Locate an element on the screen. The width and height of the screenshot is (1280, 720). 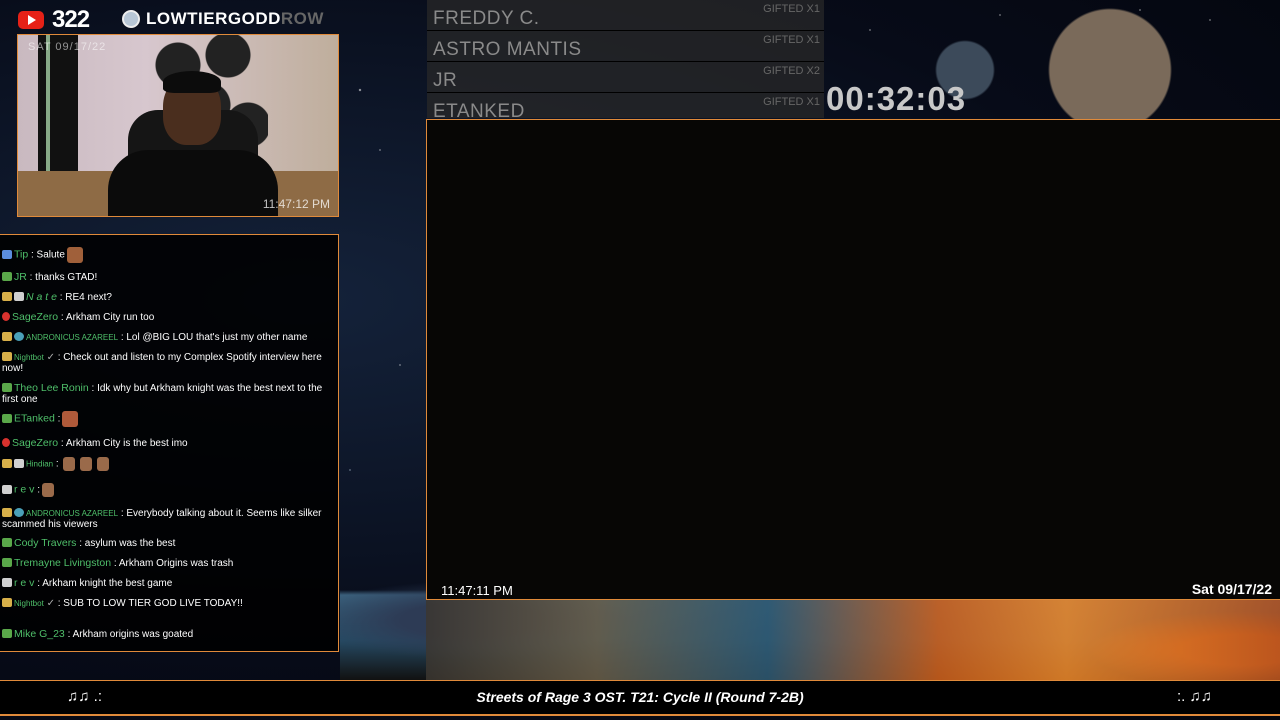
channel-logo: LOWTIERGODDROW is located at coordinates (223, 19).